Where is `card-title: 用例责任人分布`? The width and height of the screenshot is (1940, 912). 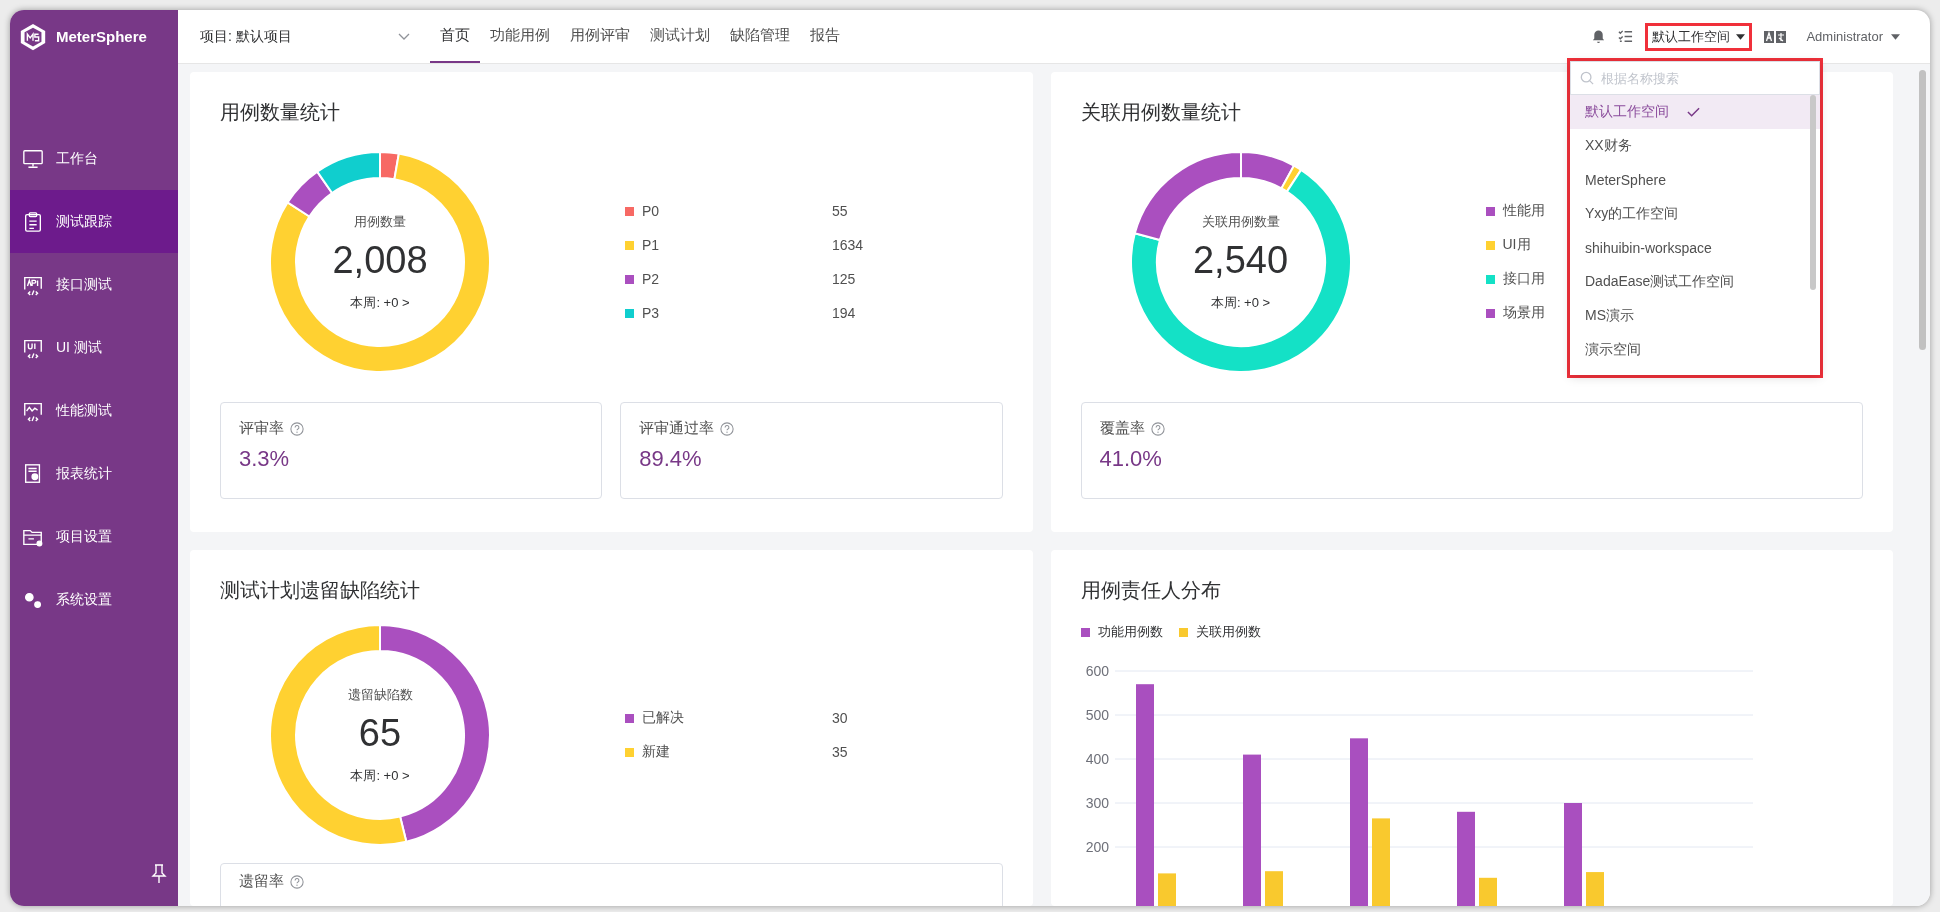 card-title: 用例责任人分布 is located at coordinates (1150, 590).